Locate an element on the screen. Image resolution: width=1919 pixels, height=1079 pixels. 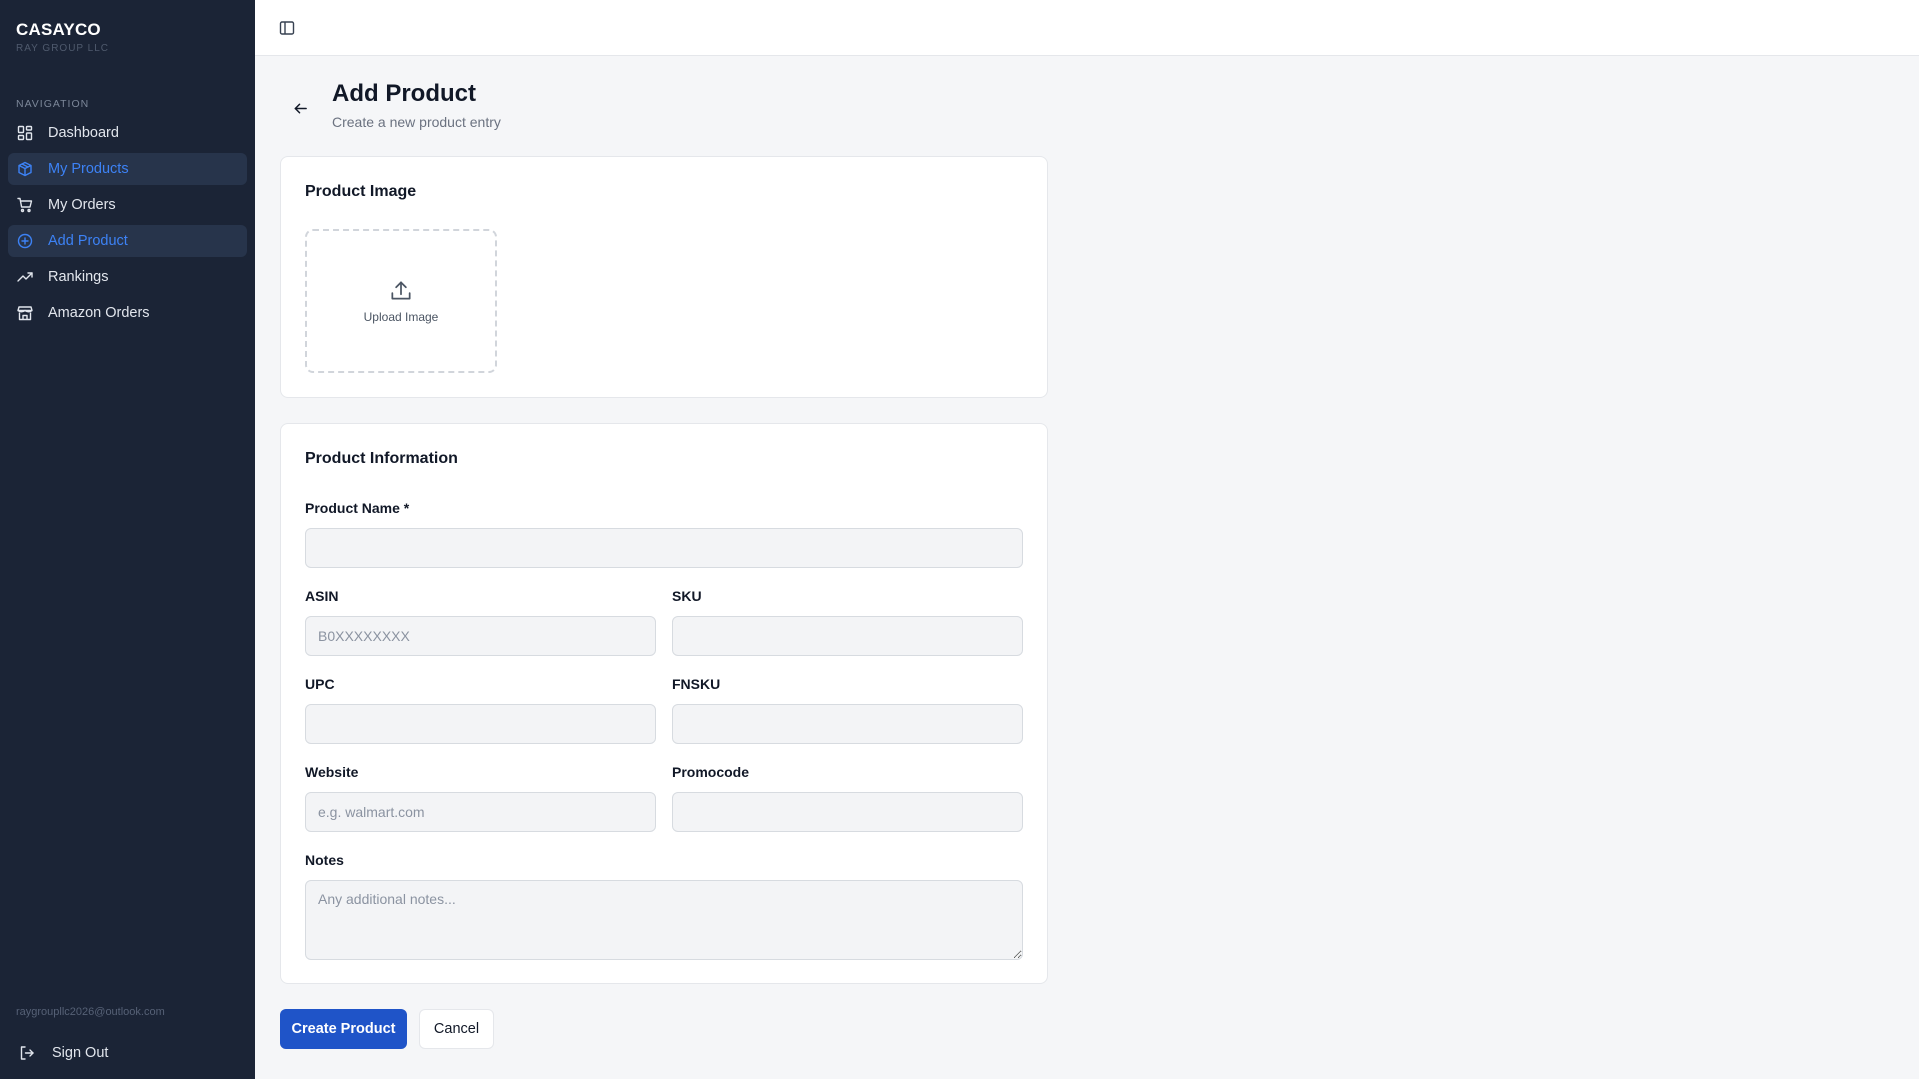
sidebar-item-label: Dashboard is located at coordinates (83, 133).